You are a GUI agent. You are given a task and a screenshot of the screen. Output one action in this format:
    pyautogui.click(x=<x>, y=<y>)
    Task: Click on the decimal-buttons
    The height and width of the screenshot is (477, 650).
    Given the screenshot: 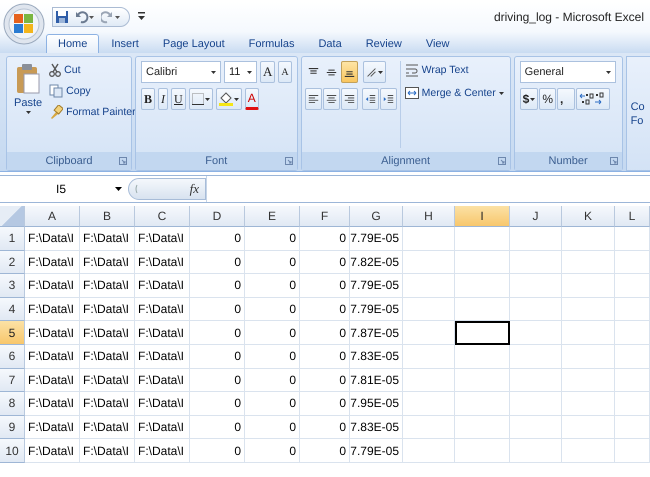 What is the action you would take?
    pyautogui.click(x=593, y=99)
    